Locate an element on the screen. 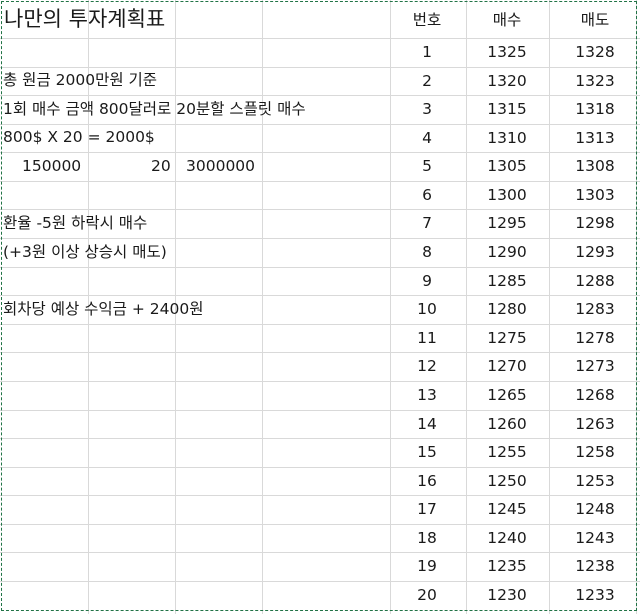  cell-buy: 1240 is located at coordinates (507, 538).